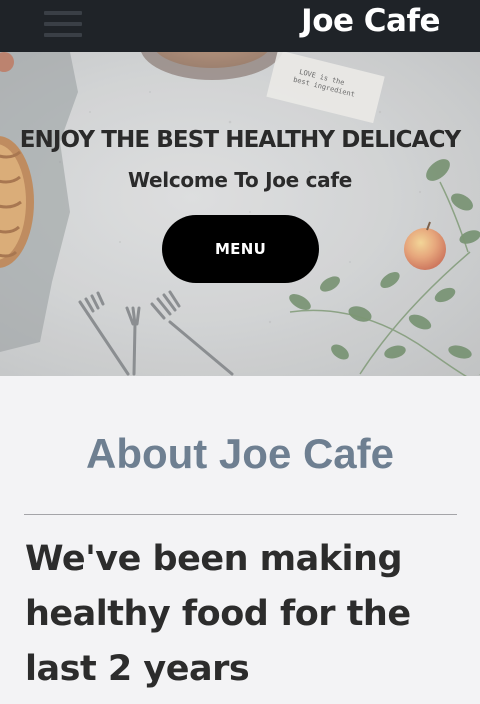  What do you see at coordinates (240, 514) in the screenshot?
I see `section-divider` at bounding box center [240, 514].